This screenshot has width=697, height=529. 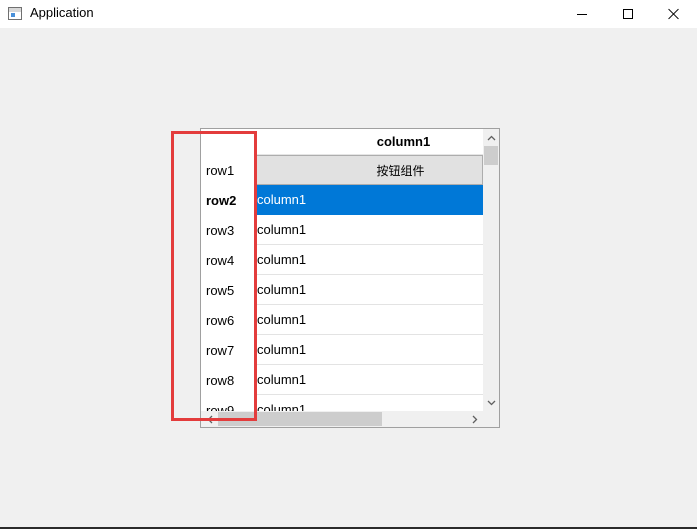 I want to click on scroll-right-button, so click(x=474, y=419).